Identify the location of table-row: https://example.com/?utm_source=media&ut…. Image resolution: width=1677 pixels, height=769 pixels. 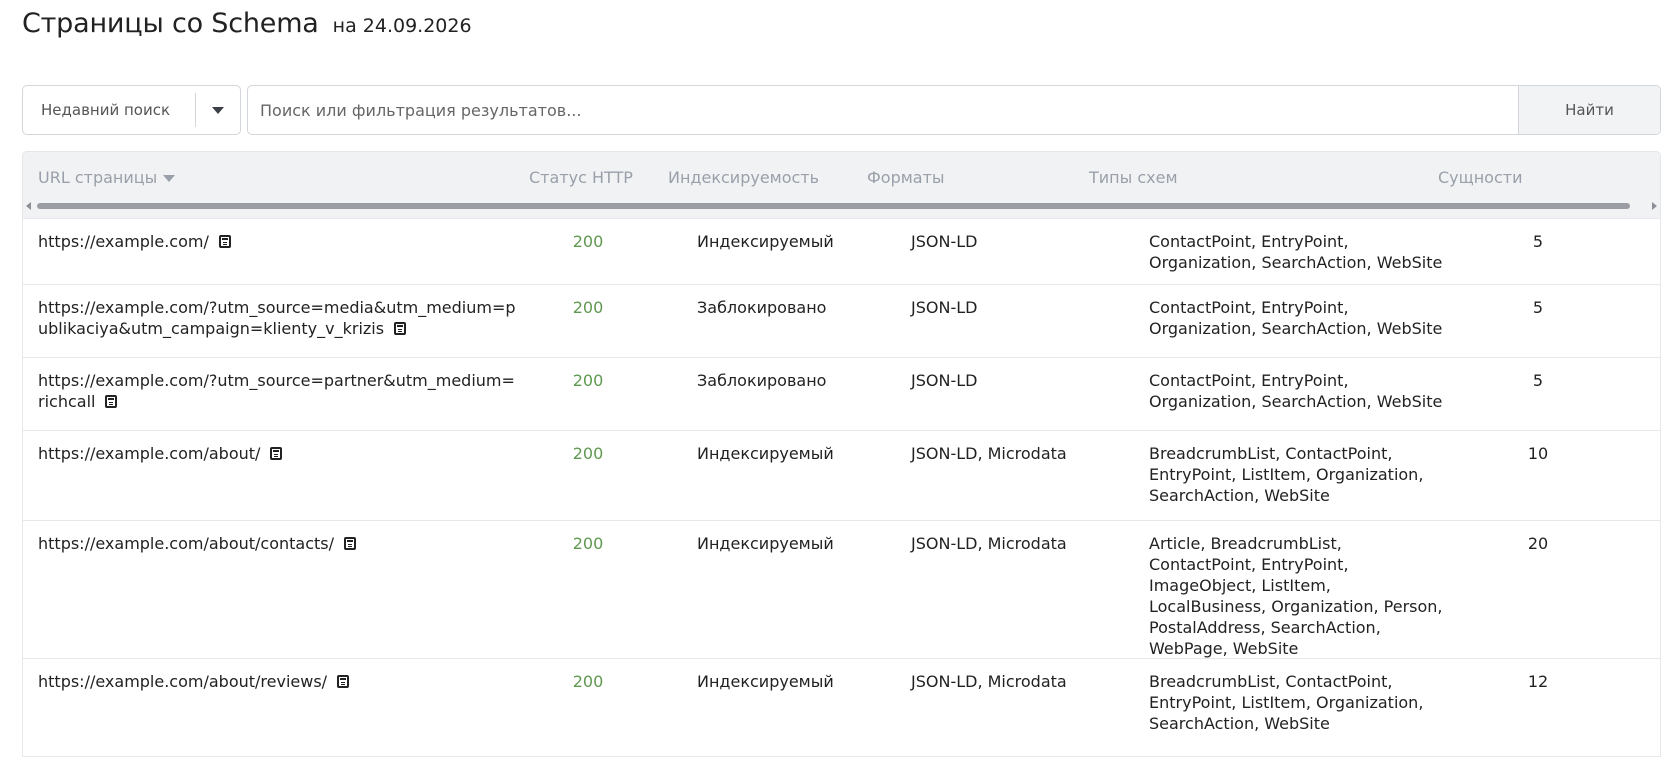
(841, 321).